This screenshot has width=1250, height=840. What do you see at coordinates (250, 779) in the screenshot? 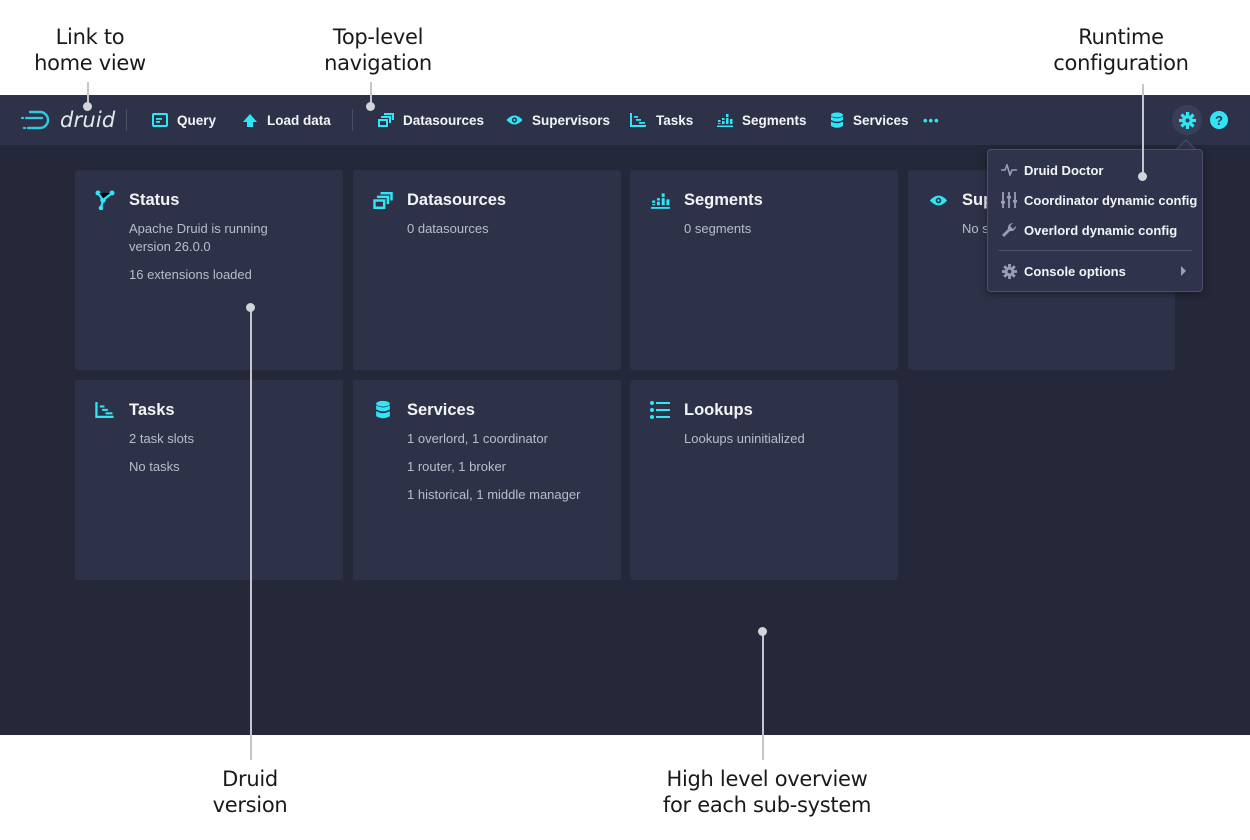
I see `annotation-line: Druid` at bounding box center [250, 779].